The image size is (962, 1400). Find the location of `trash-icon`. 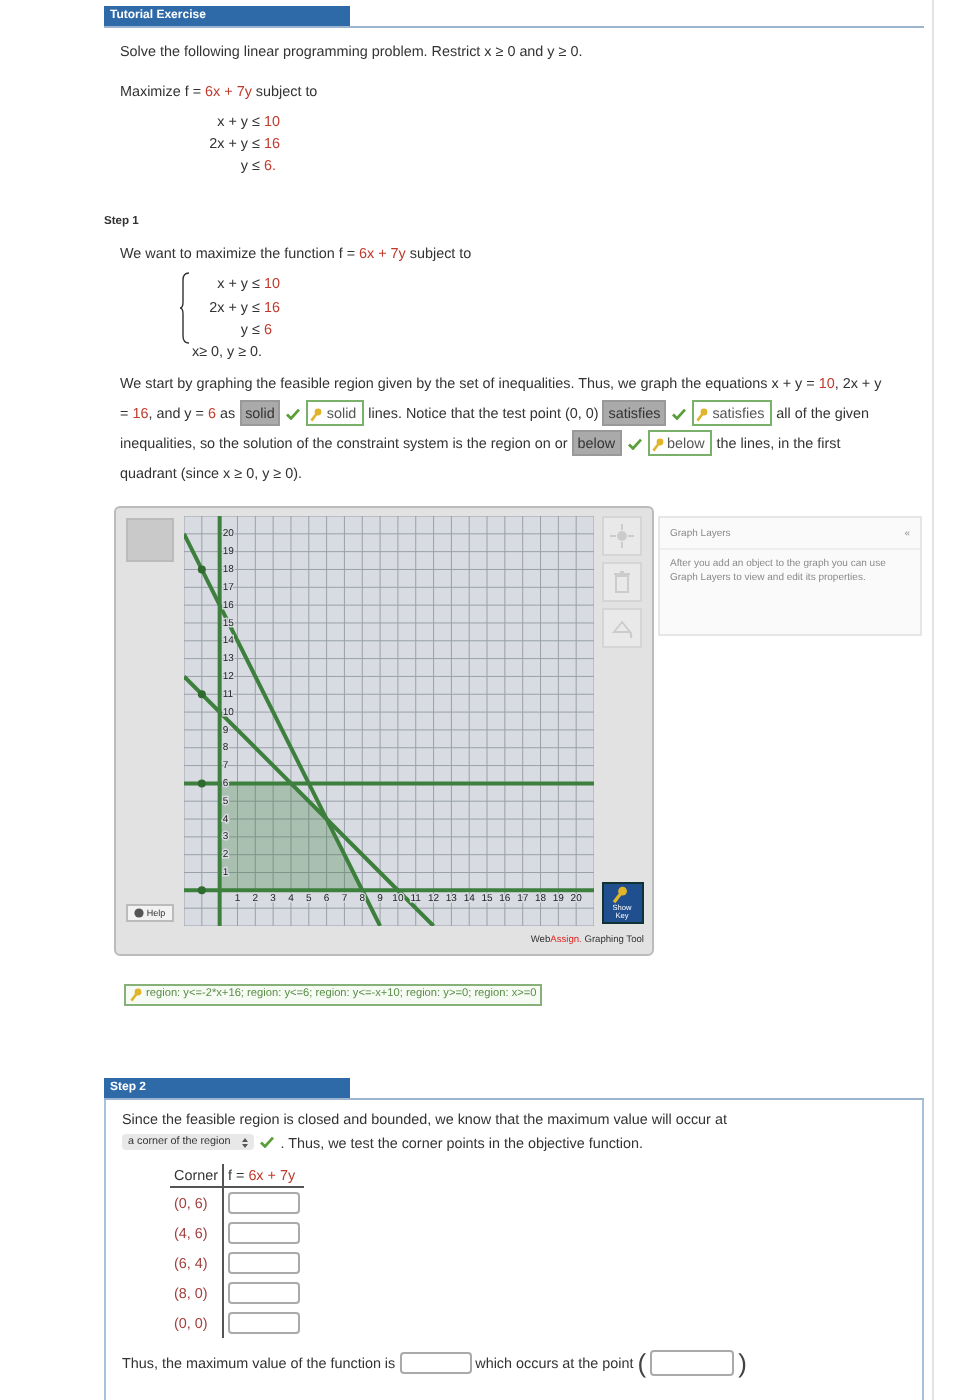

trash-icon is located at coordinates (622, 581).